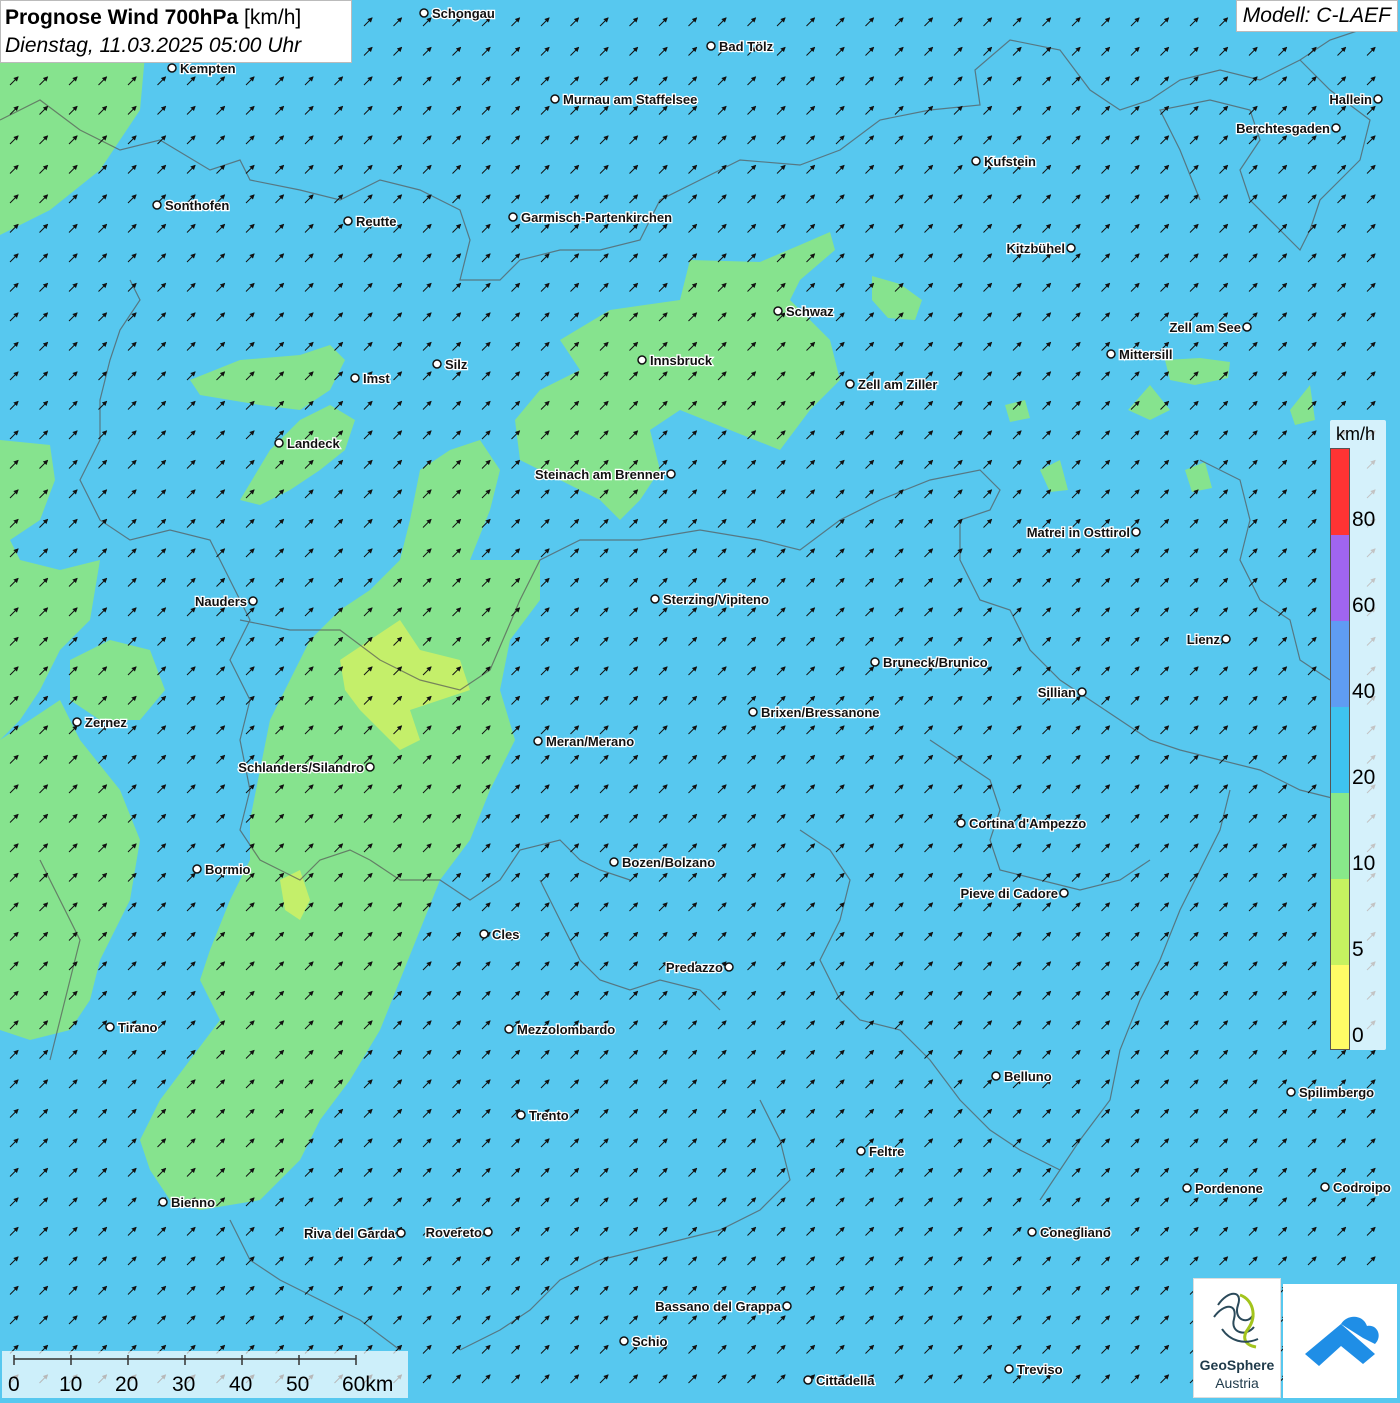  What do you see at coordinates (1145, 354) in the screenshot?
I see `city-label: Mittersill` at bounding box center [1145, 354].